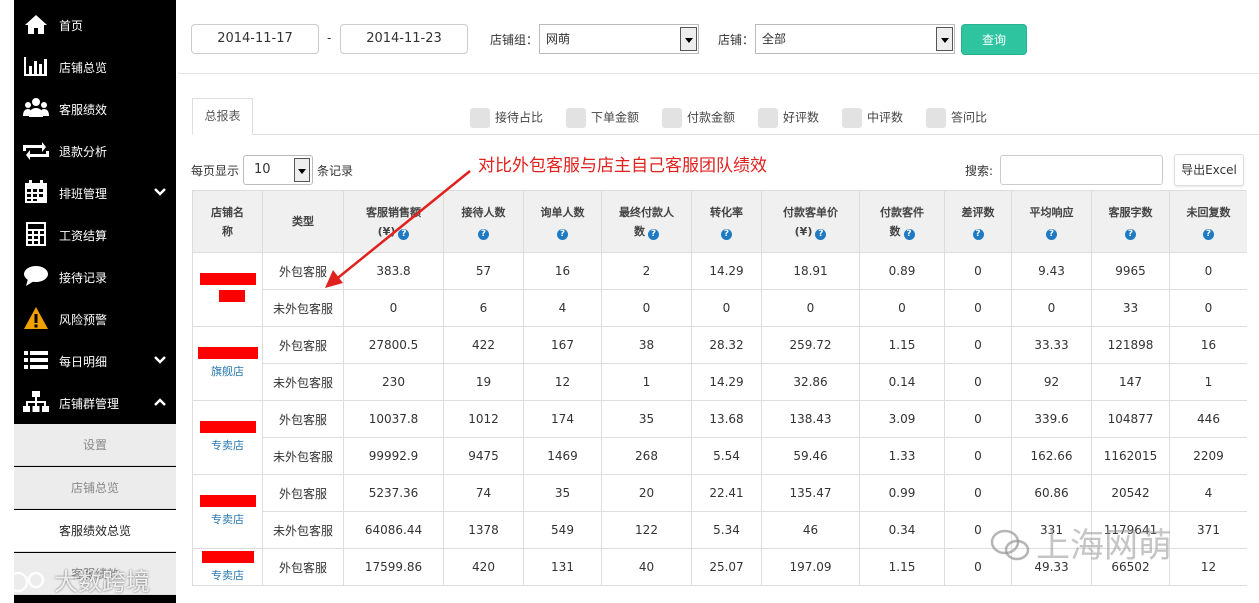 The height and width of the screenshot is (603, 1259). I want to click on sidebar-item-label: 风险预警, so click(83, 320).